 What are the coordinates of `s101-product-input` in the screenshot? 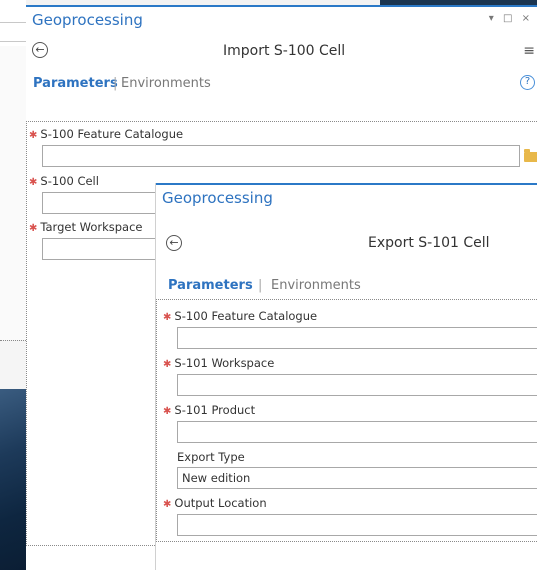 It's located at (357, 432).